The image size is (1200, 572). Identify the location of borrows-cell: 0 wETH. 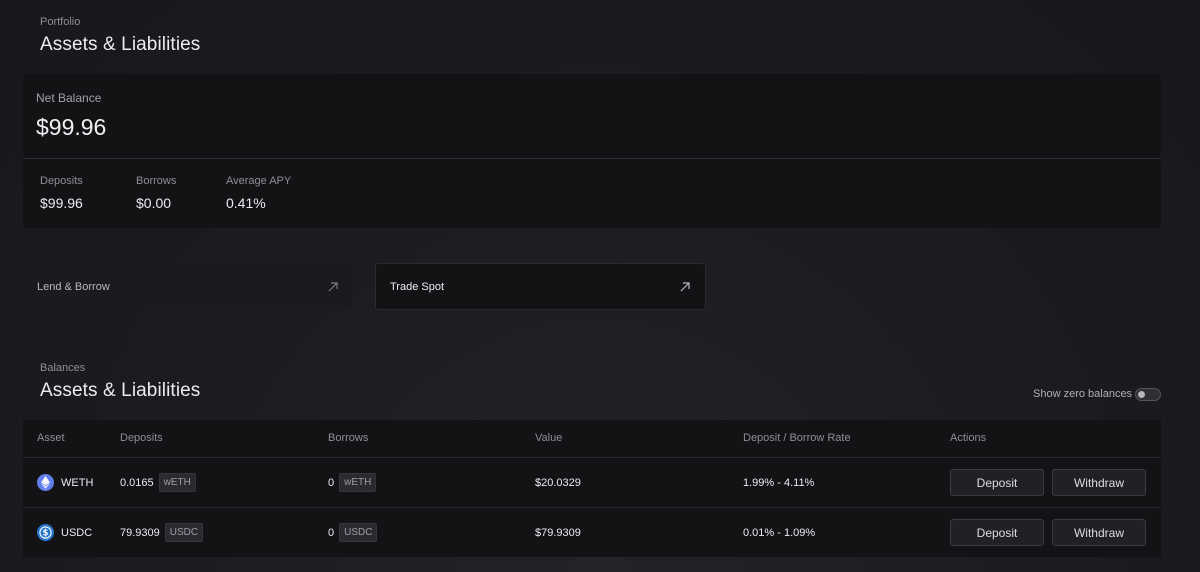
(352, 482).